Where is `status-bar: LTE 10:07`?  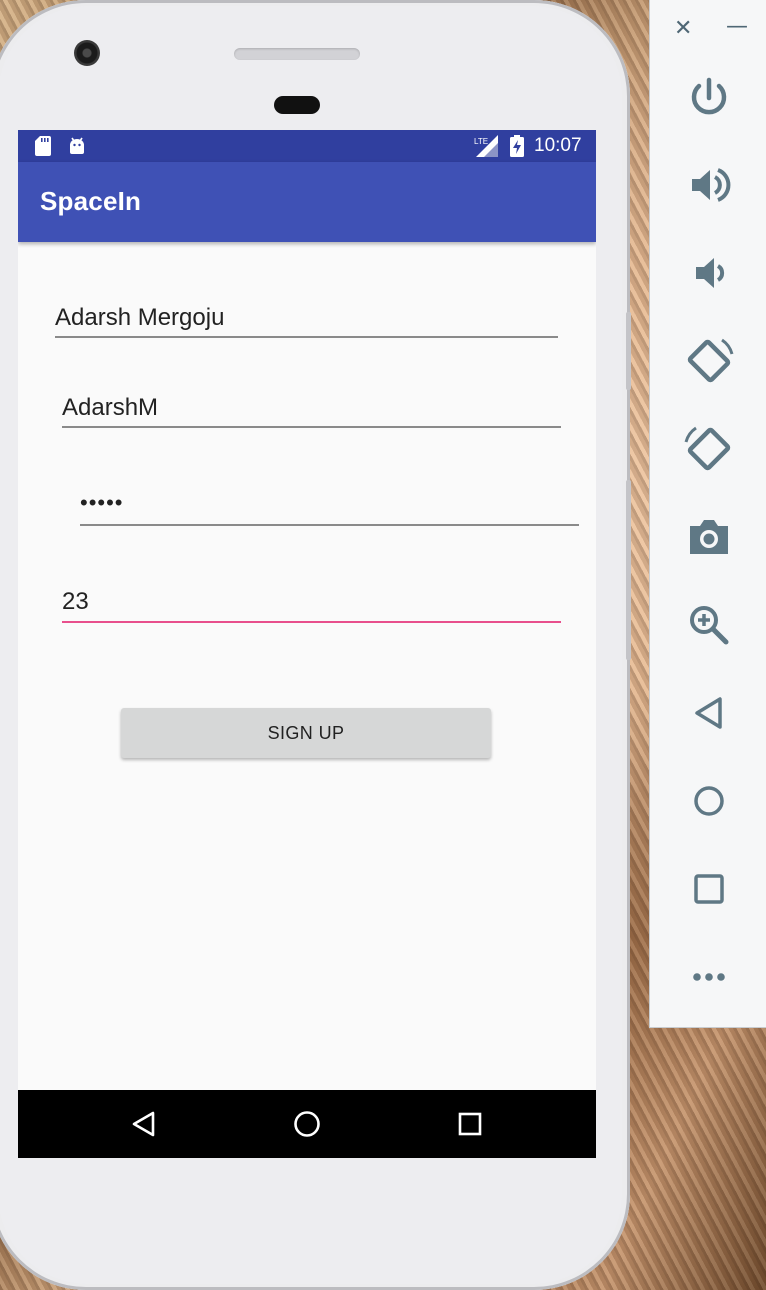 status-bar: LTE 10:07 is located at coordinates (307, 146).